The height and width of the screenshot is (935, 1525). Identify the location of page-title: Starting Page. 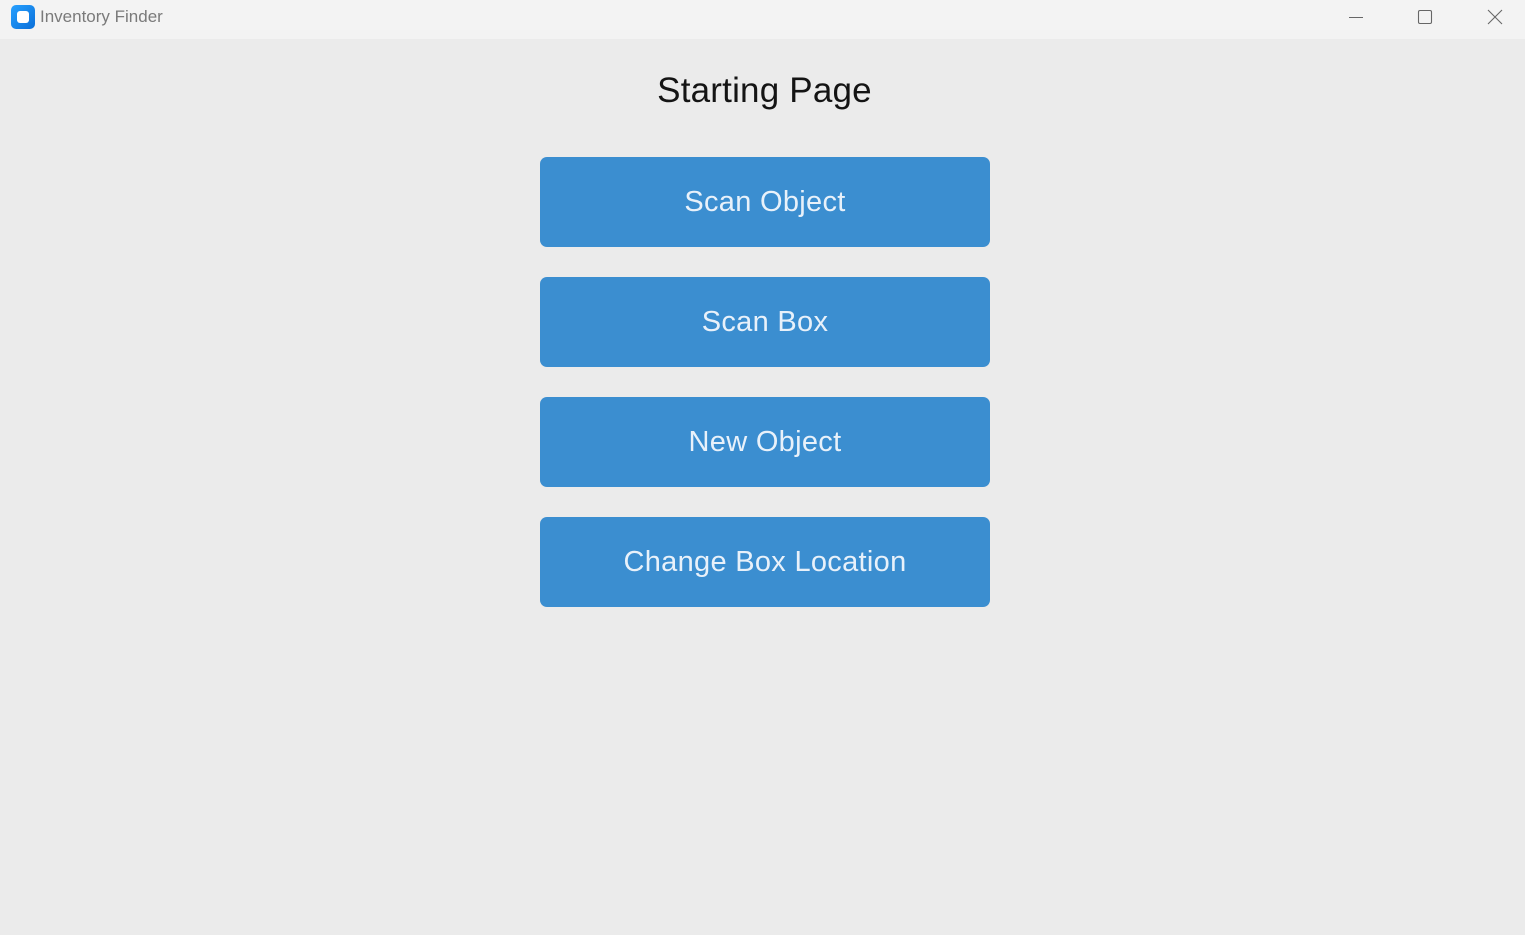
(764, 90).